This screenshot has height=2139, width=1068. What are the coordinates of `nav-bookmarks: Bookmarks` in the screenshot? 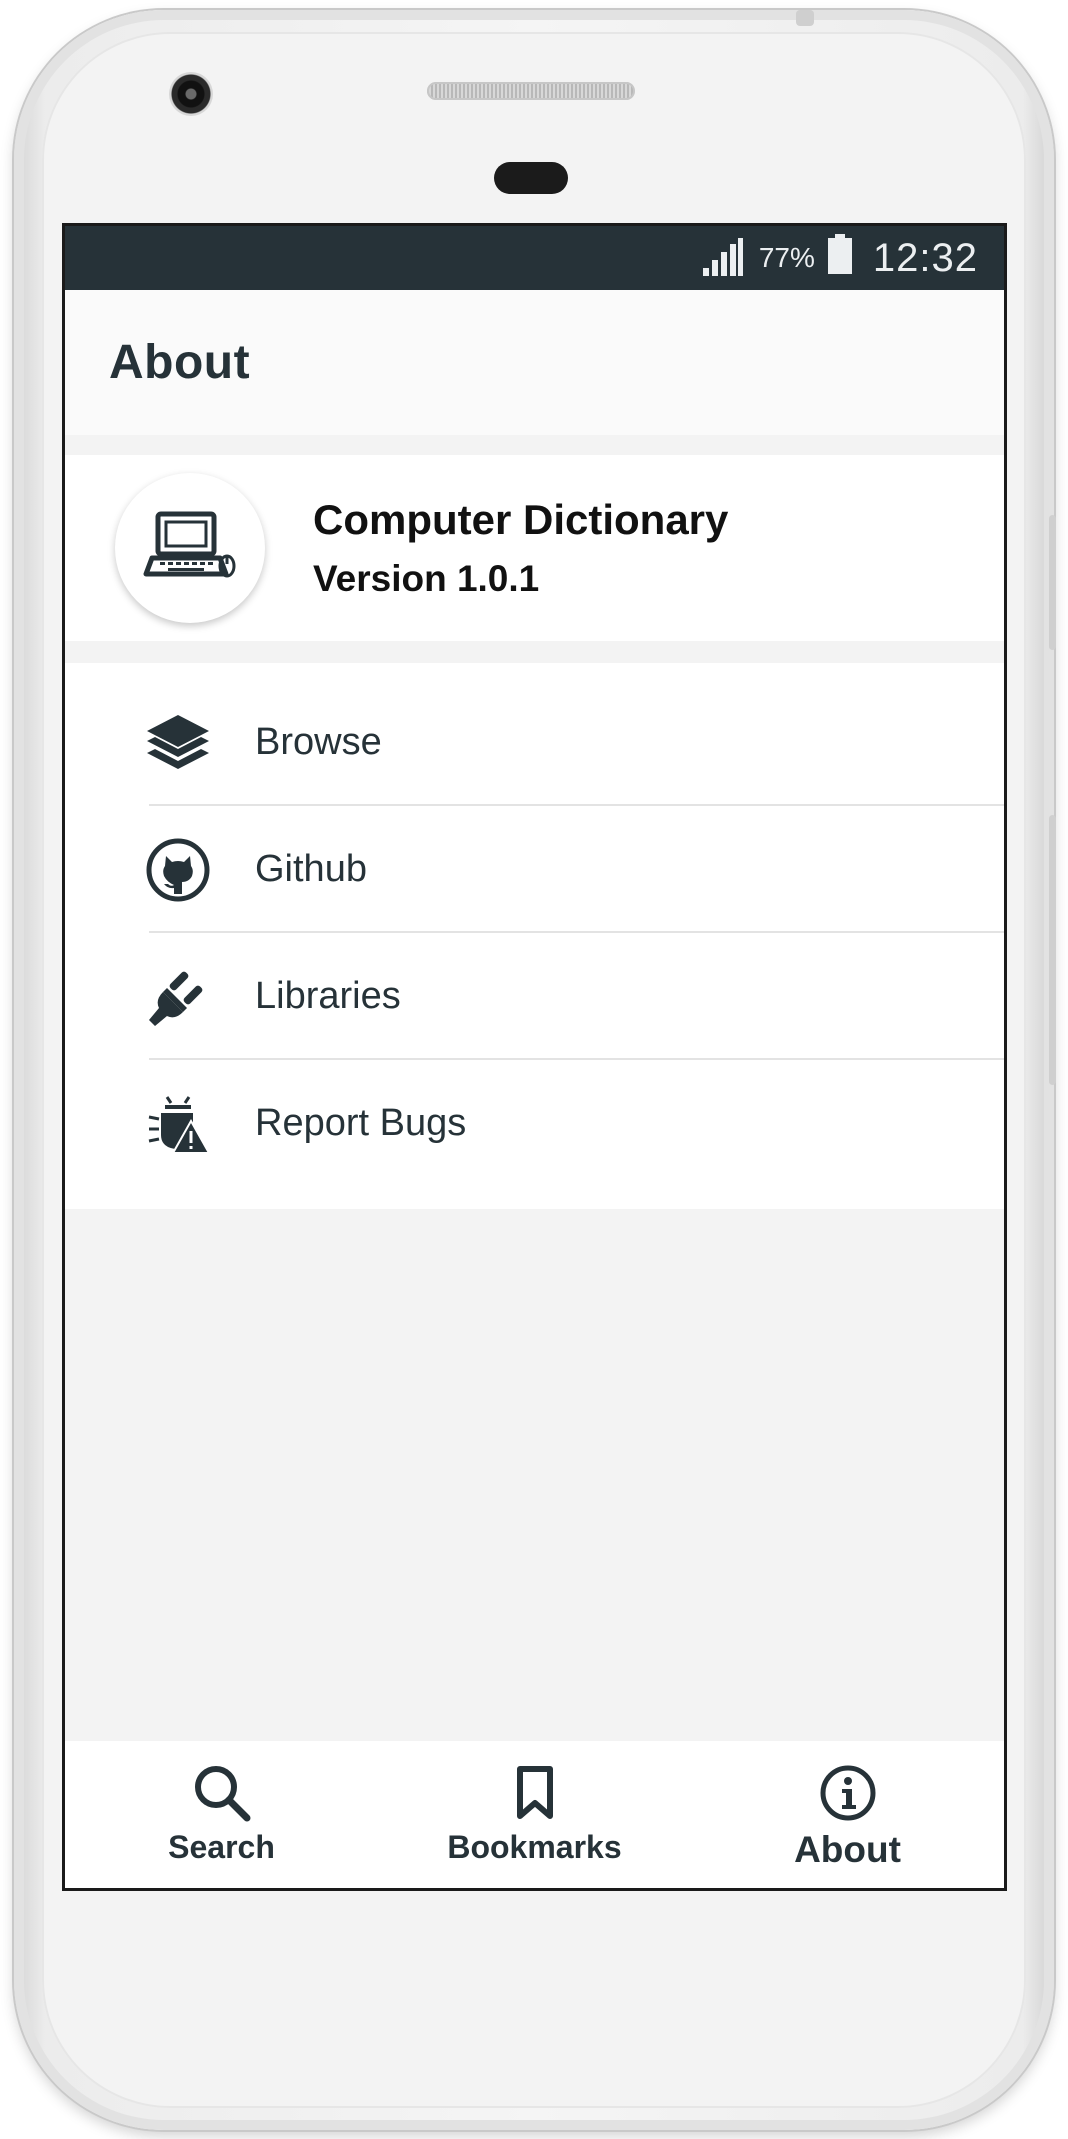 It's located at (534, 1814).